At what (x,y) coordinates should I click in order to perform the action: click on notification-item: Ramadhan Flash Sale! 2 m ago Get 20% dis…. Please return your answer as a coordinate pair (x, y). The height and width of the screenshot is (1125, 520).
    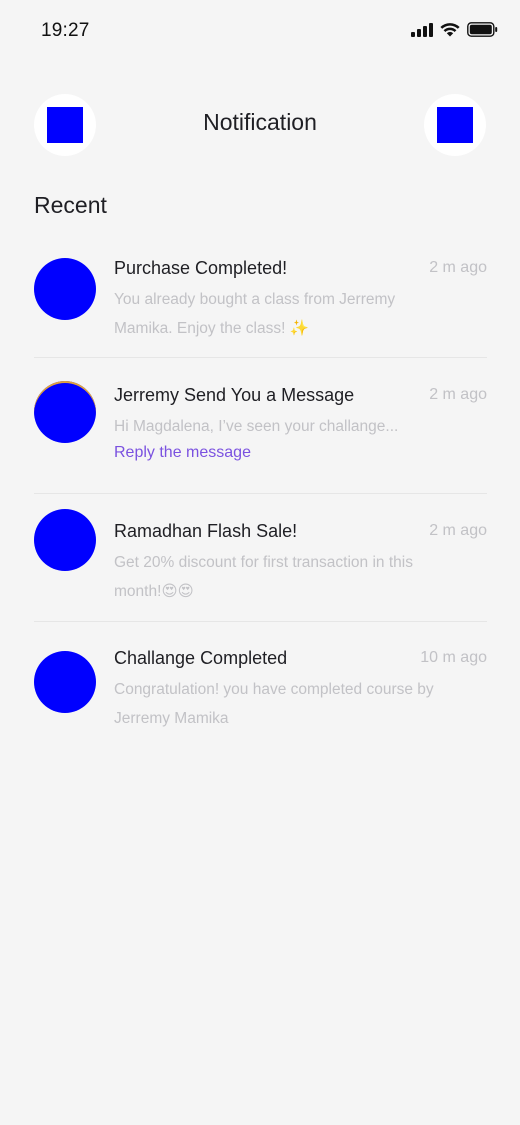
    Looking at the image, I should click on (260, 557).